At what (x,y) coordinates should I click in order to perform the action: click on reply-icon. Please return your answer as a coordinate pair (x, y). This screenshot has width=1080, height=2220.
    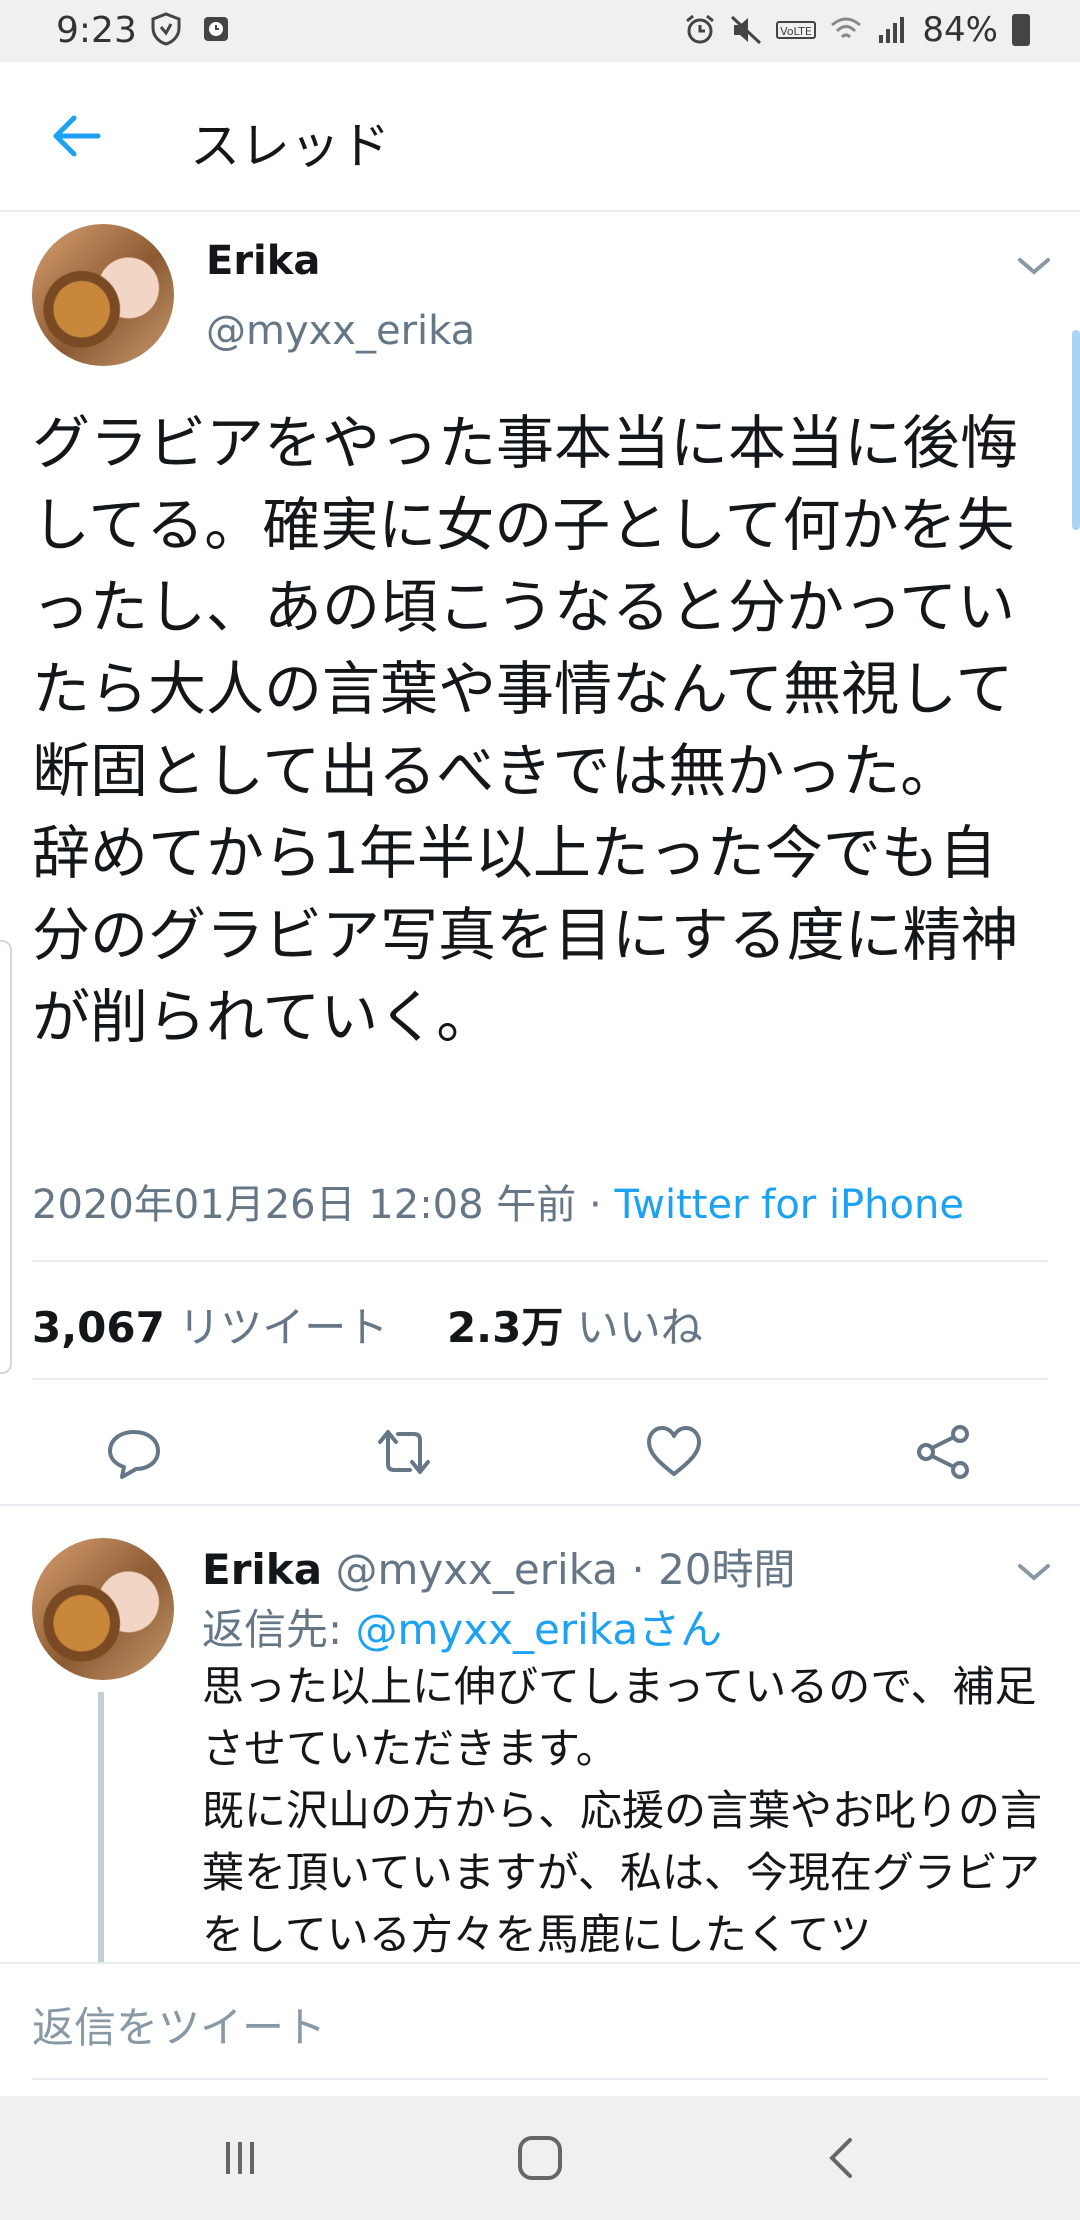
    Looking at the image, I should click on (134, 1452).